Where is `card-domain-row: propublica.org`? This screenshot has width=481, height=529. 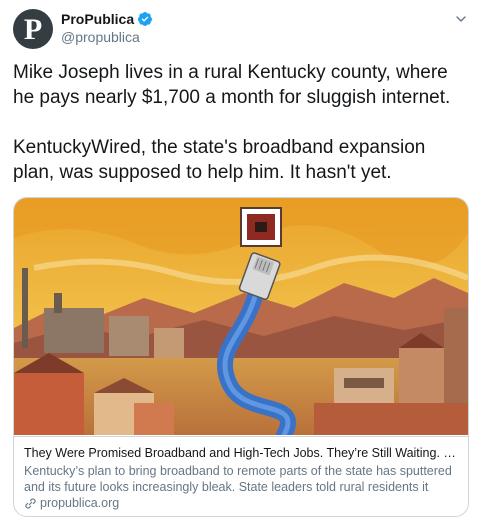
card-domain-row: propublica.org is located at coordinates (71, 503).